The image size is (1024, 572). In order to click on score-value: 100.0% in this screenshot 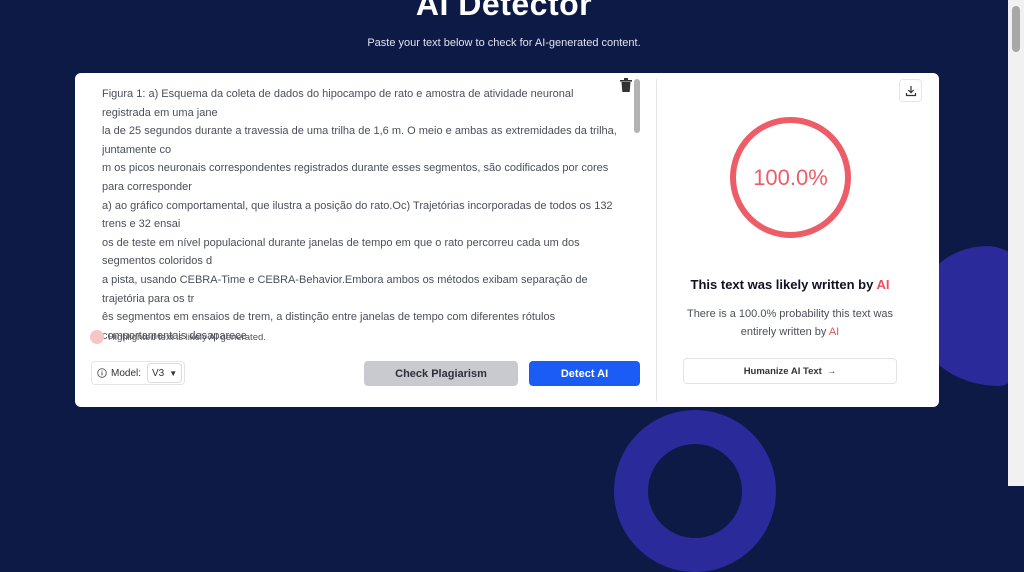, I will do `click(790, 177)`.